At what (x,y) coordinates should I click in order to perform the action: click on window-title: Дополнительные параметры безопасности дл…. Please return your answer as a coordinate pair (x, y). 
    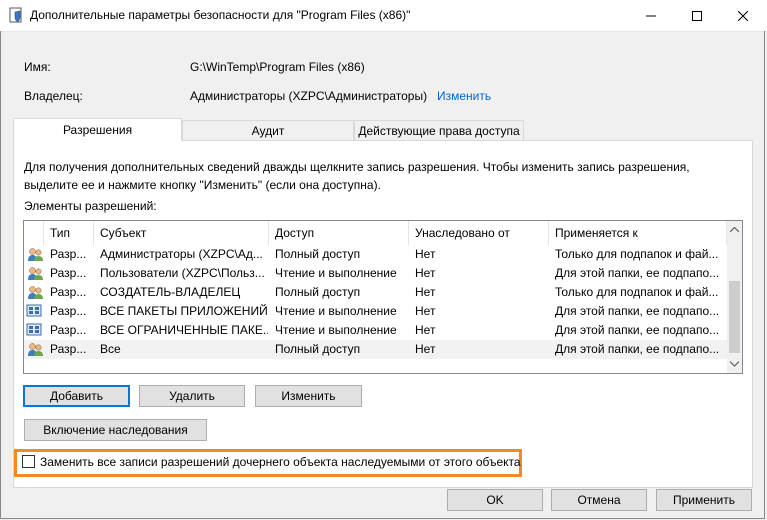
    Looking at the image, I should click on (220, 15).